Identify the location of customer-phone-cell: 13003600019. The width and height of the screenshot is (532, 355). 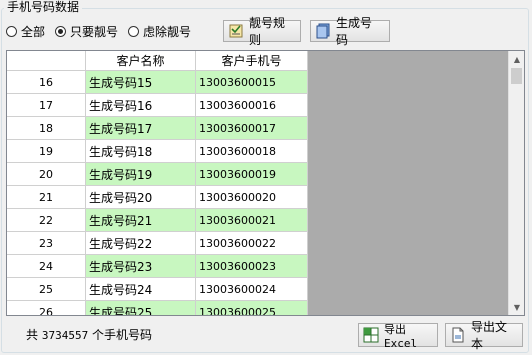
(252, 174).